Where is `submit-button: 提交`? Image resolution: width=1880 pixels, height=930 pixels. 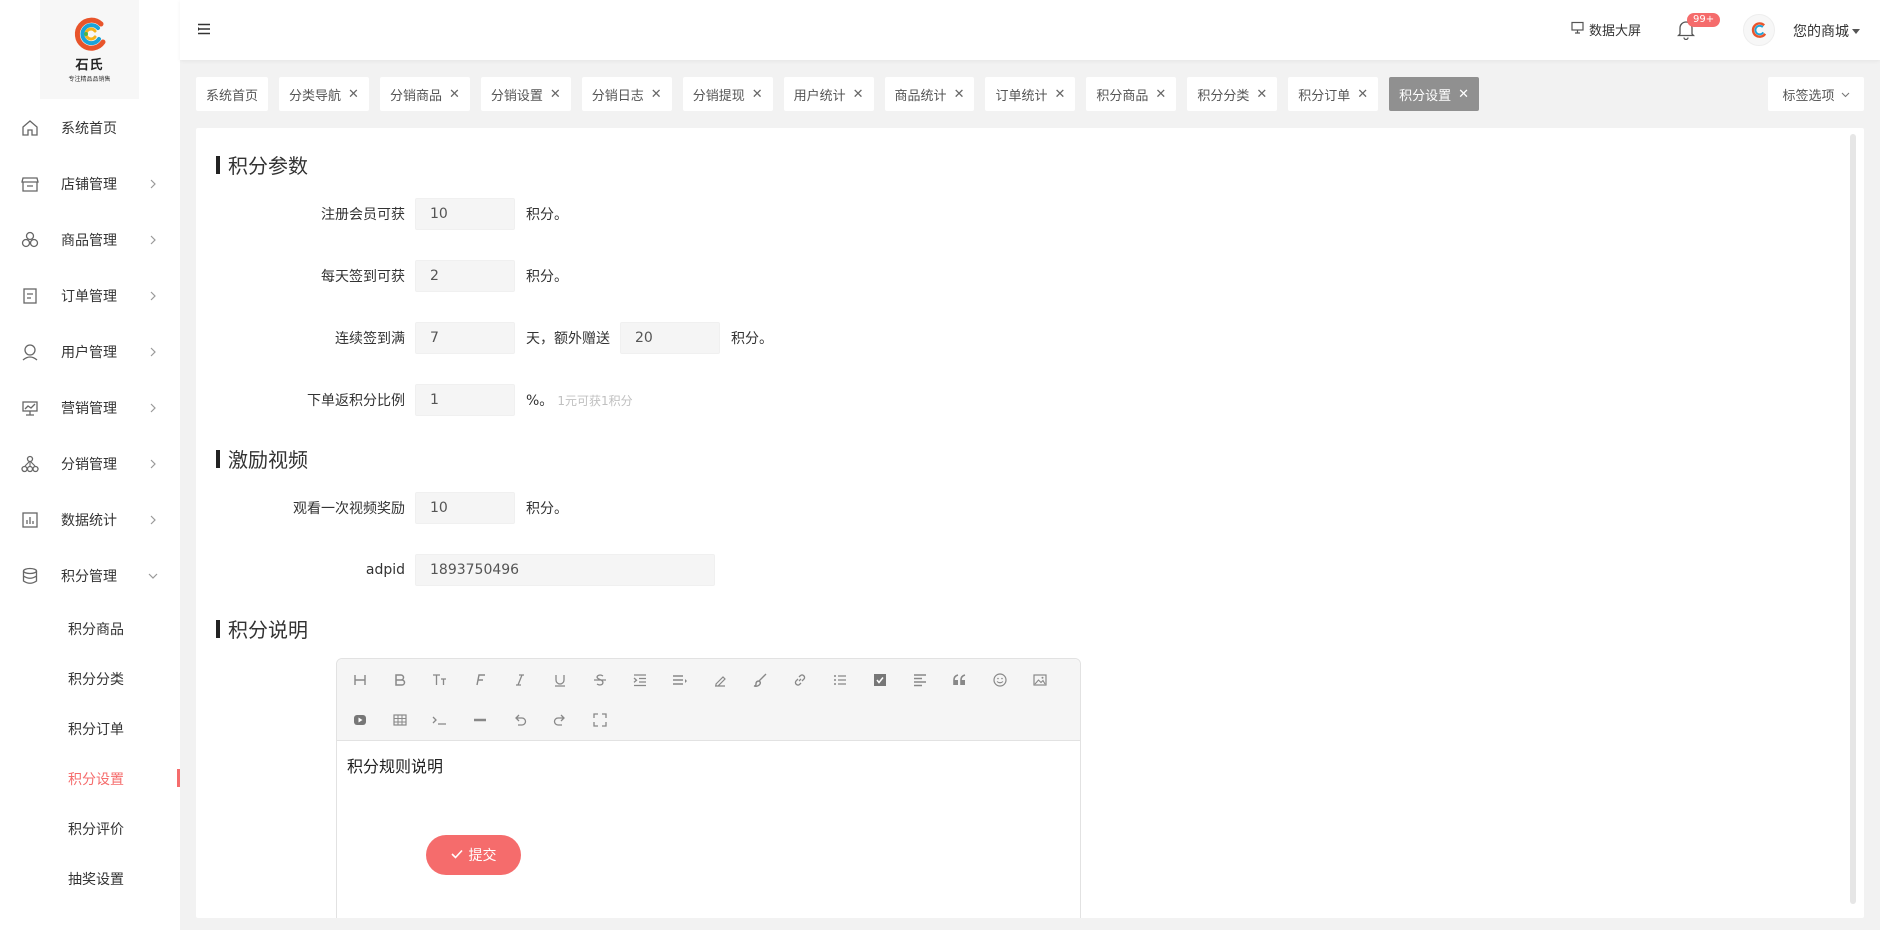 submit-button: 提交 is located at coordinates (473, 855).